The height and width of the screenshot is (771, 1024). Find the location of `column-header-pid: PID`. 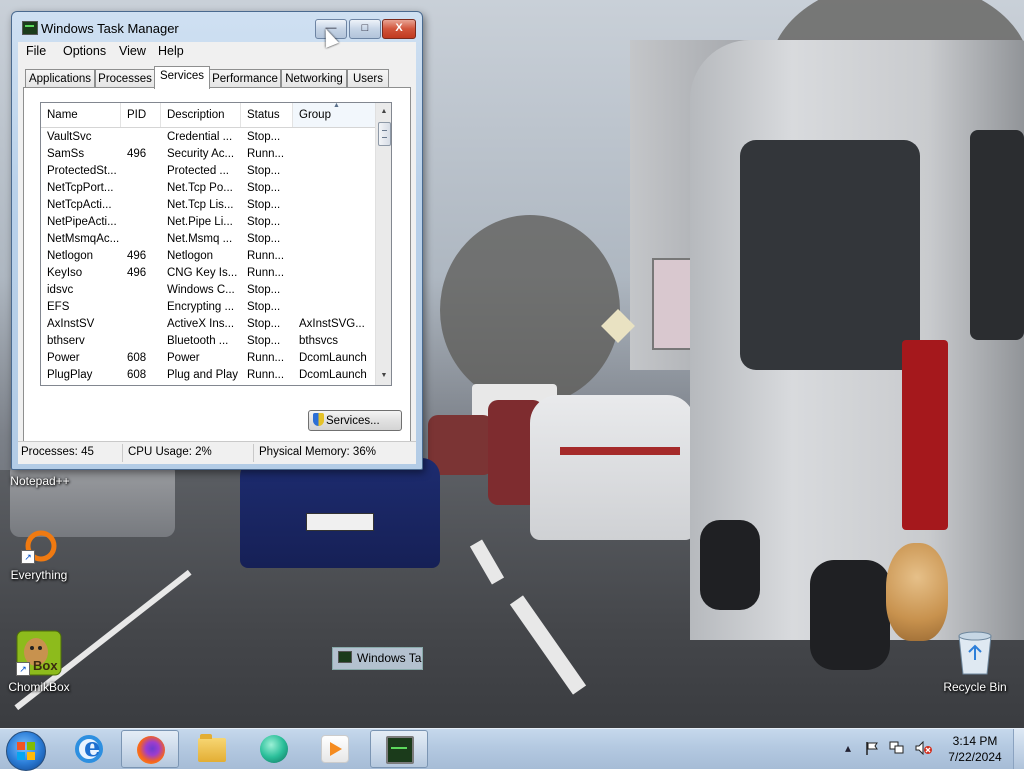

column-header-pid: PID is located at coordinates (141, 115).